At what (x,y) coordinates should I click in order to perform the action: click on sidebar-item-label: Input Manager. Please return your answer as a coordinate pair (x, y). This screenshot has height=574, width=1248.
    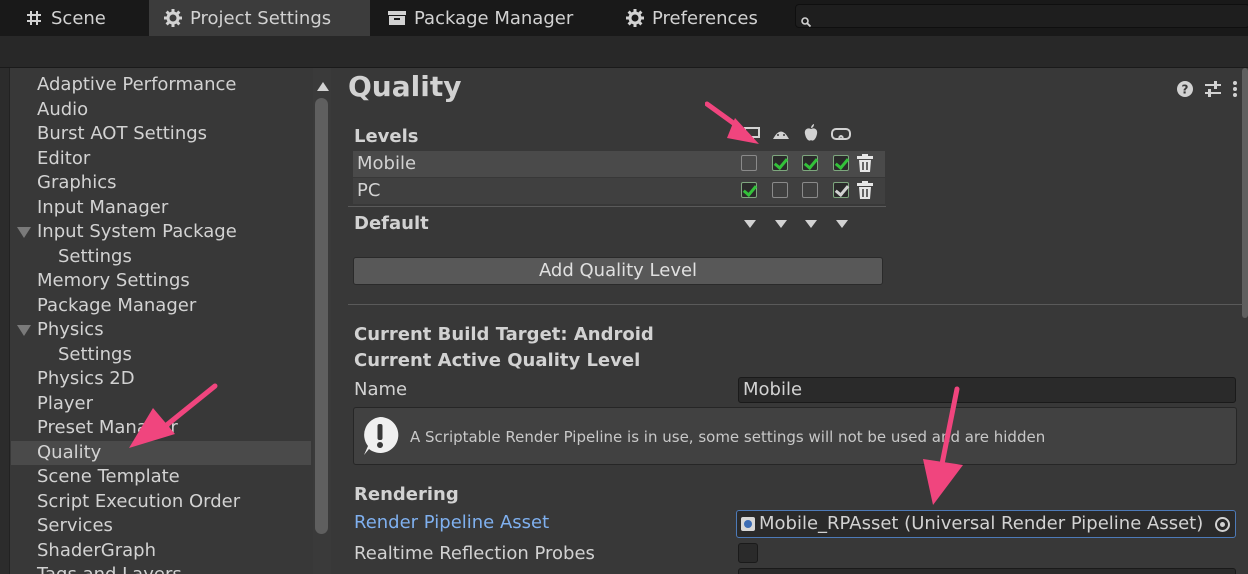
    Looking at the image, I should click on (103, 207).